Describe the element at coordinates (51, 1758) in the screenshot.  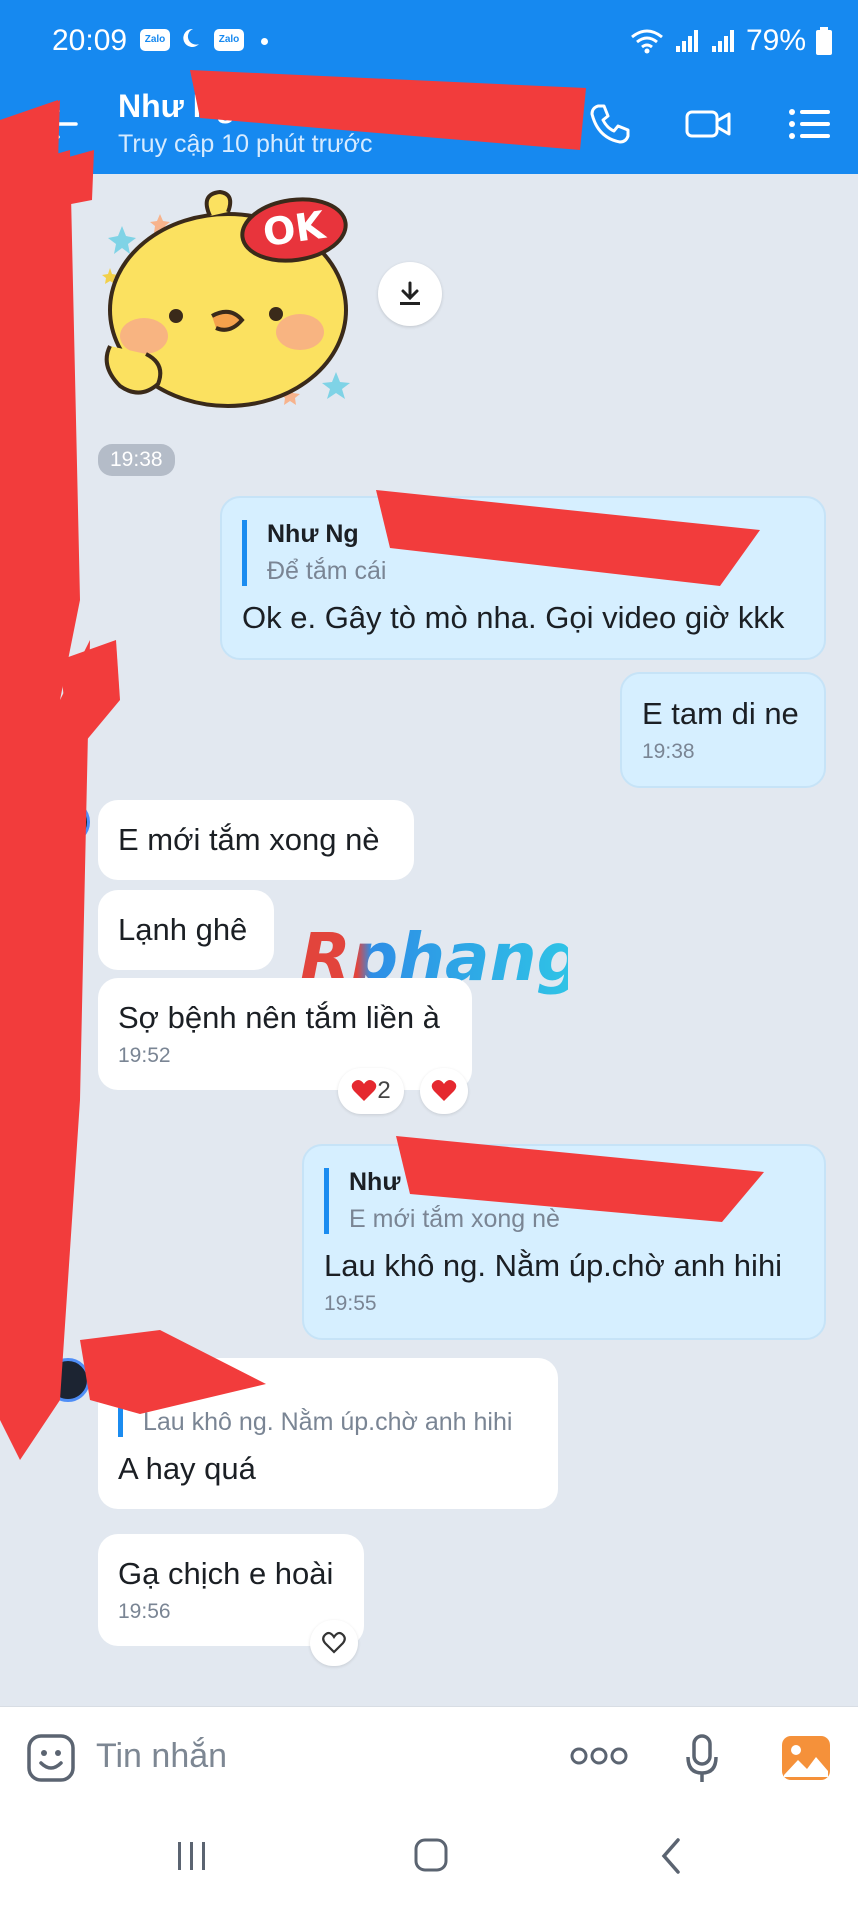
I see `sticker-emoji-icon` at that location.